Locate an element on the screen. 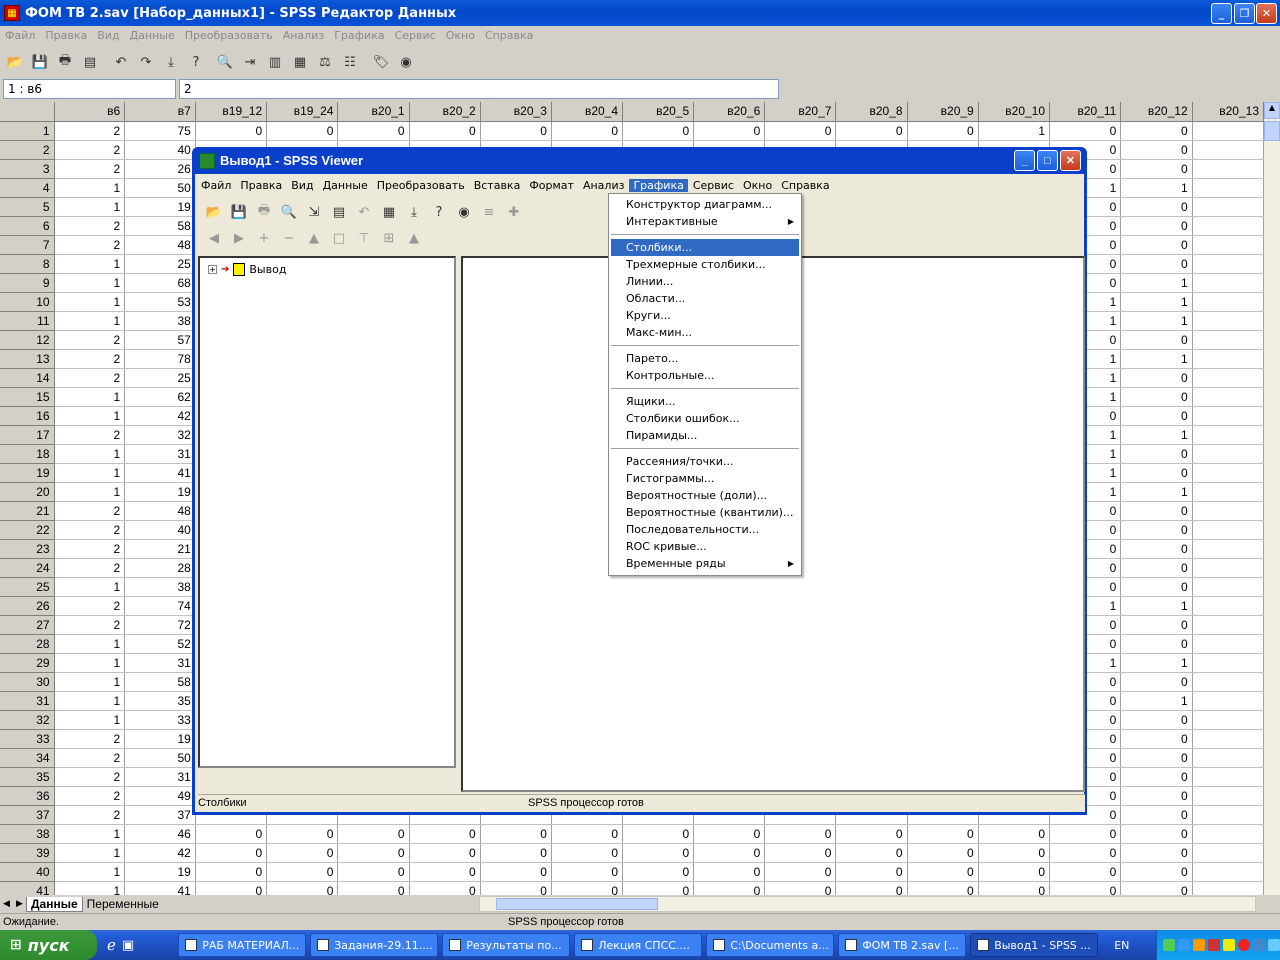  row-number: 20 is located at coordinates (27, 492).